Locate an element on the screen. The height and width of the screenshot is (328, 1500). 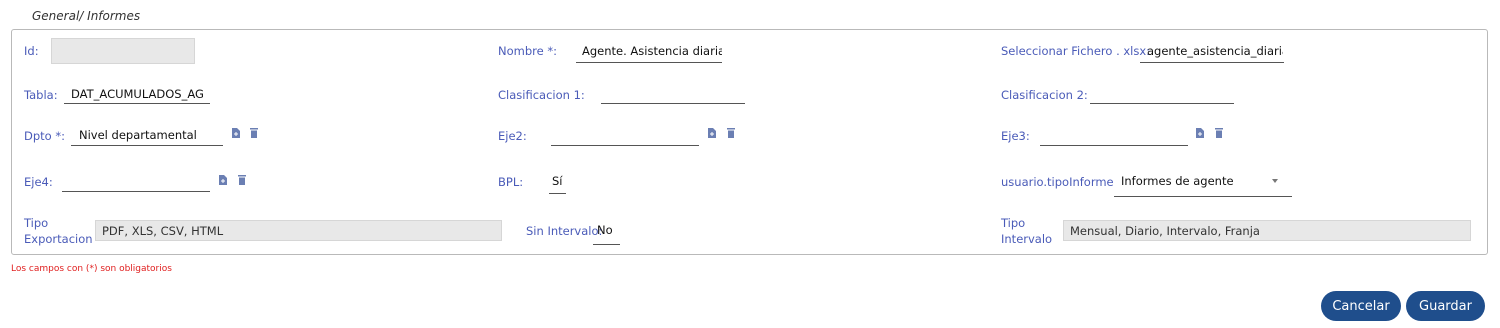
tipo-exportacion-field: PDF, XLS, CSV, HTML is located at coordinates (298, 230).